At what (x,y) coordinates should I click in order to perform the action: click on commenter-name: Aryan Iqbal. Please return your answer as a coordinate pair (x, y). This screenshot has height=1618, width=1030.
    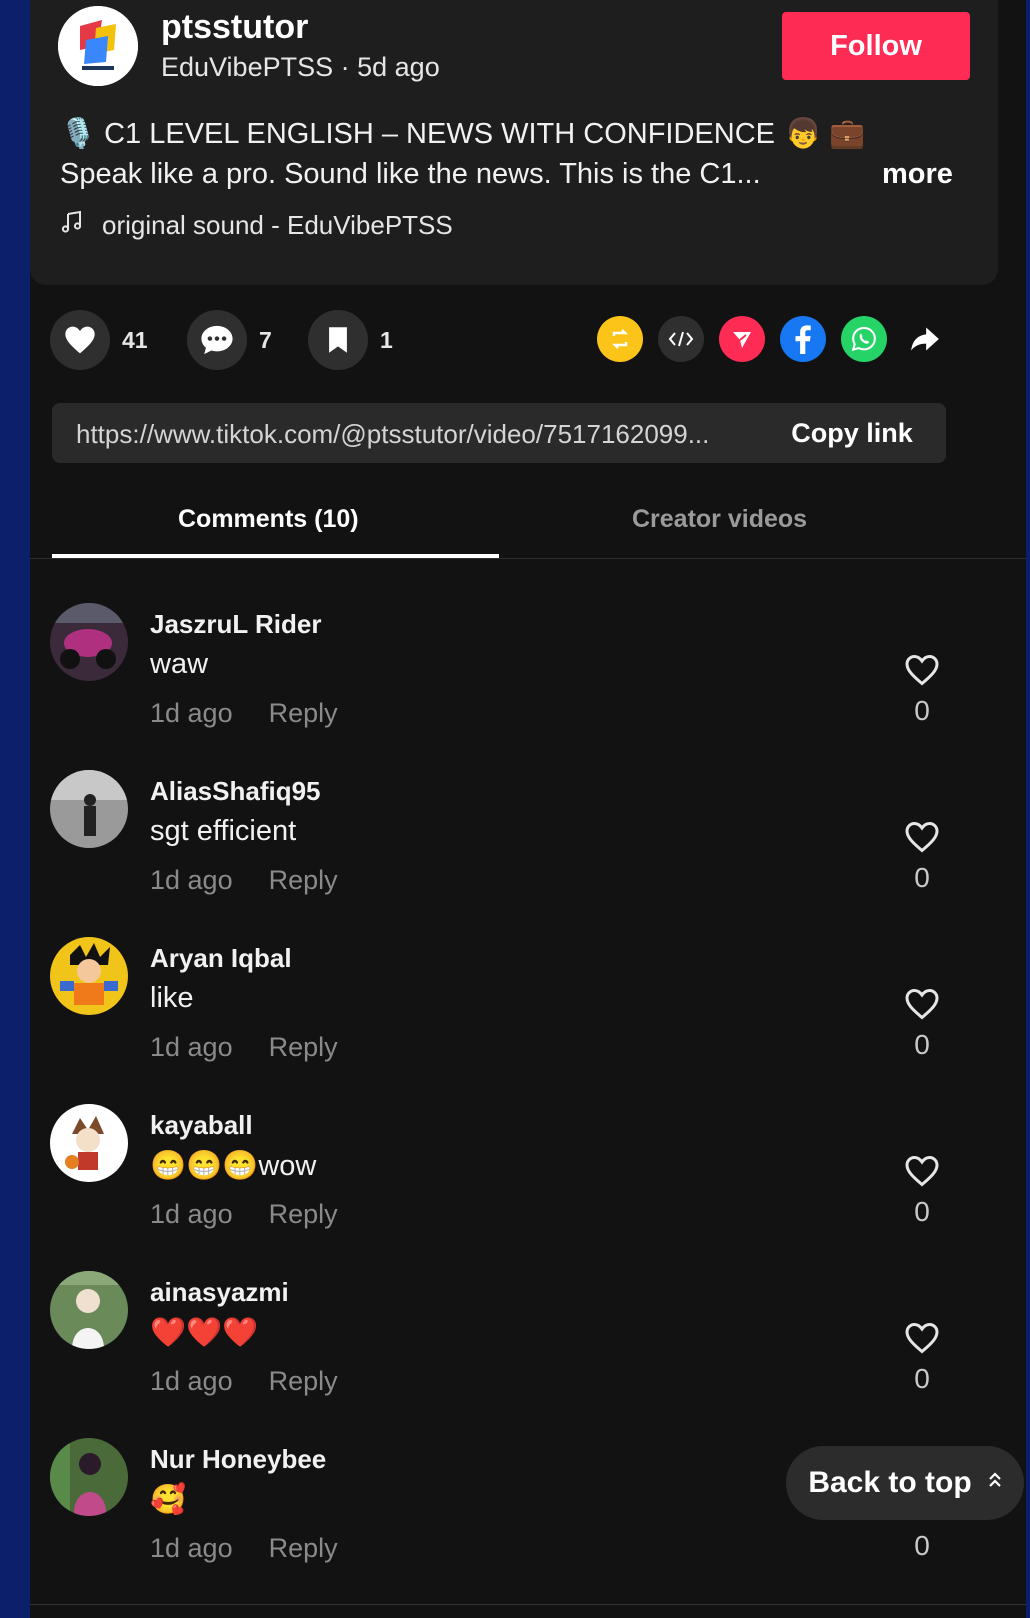
    Looking at the image, I should click on (221, 958).